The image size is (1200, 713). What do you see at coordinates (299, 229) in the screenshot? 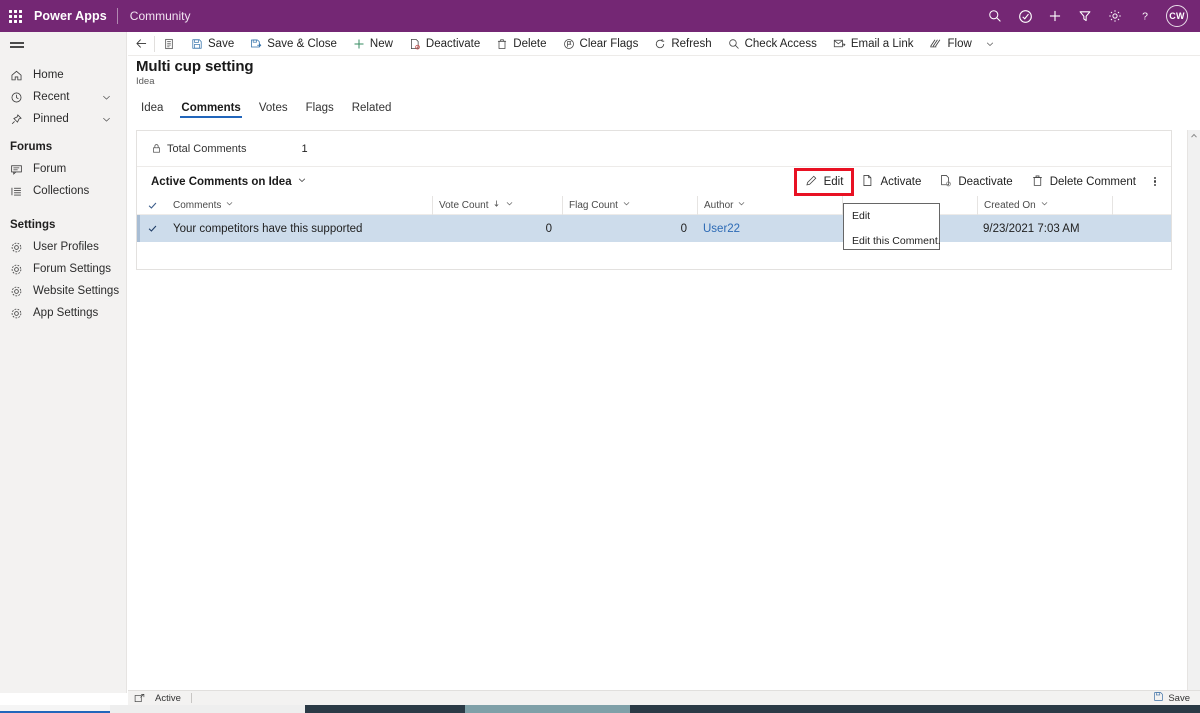
I see `cell-comment: Your competitors have this supported` at bounding box center [299, 229].